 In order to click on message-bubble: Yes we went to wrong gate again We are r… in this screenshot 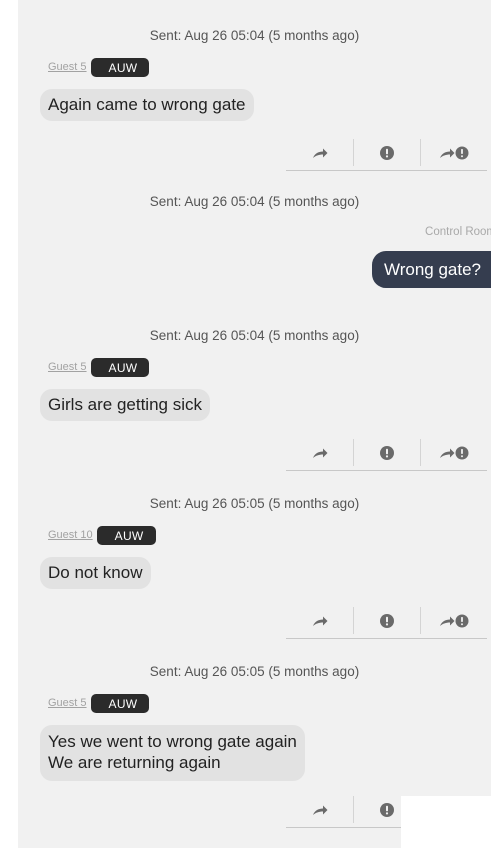, I will do `click(172, 753)`.